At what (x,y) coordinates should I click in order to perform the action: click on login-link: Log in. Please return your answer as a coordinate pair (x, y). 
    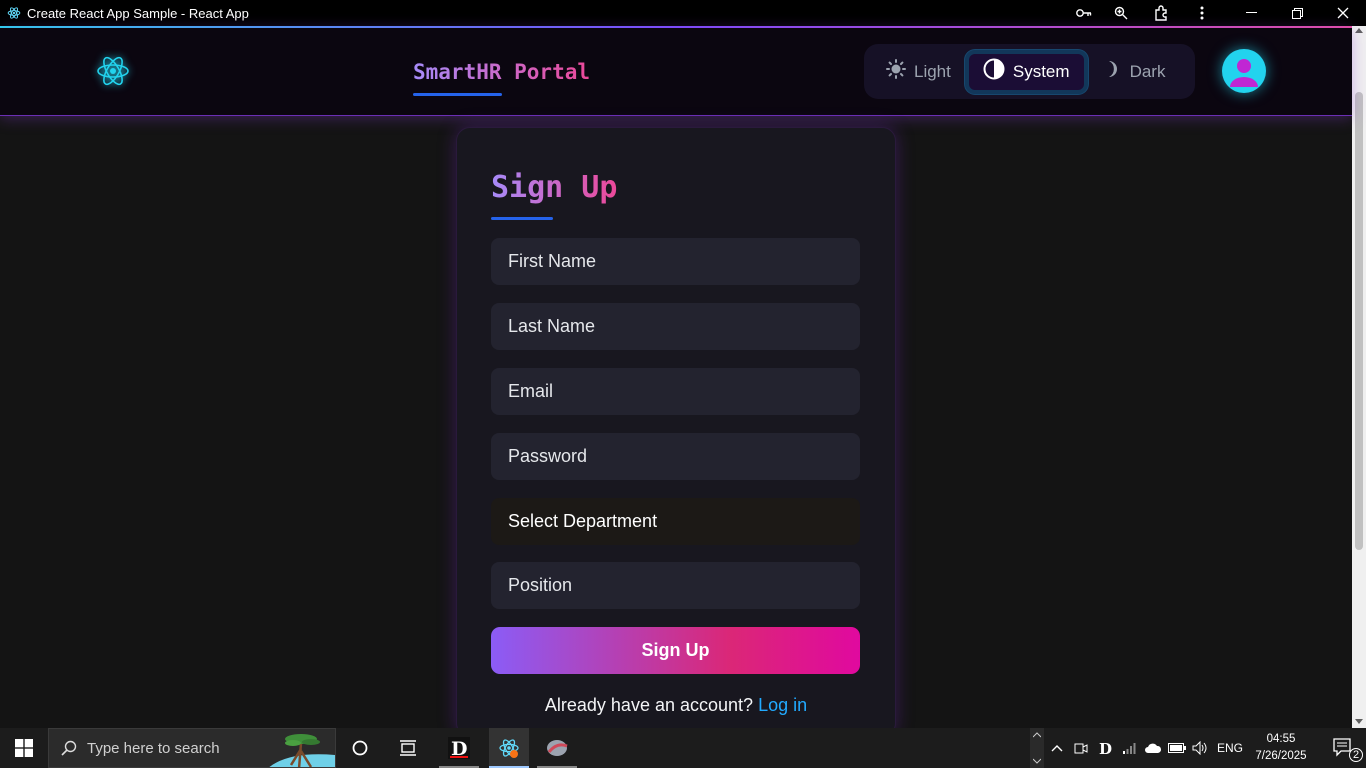
    Looking at the image, I should click on (782, 705).